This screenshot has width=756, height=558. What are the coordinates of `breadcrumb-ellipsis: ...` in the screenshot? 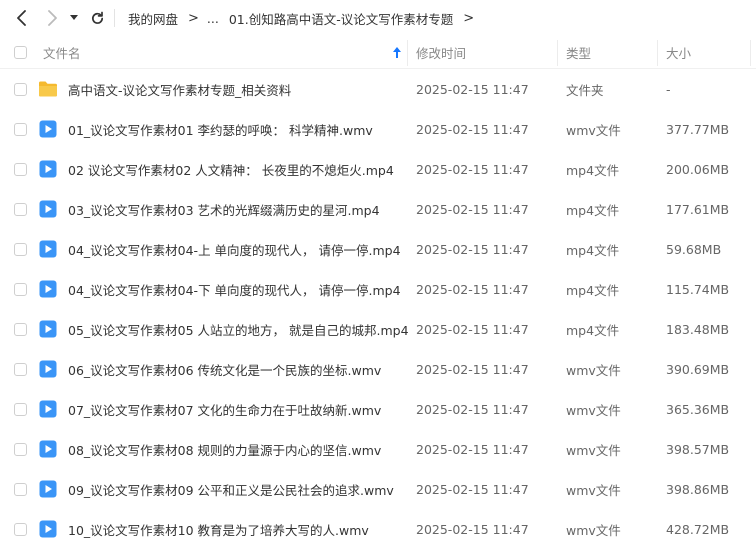 It's located at (213, 18).